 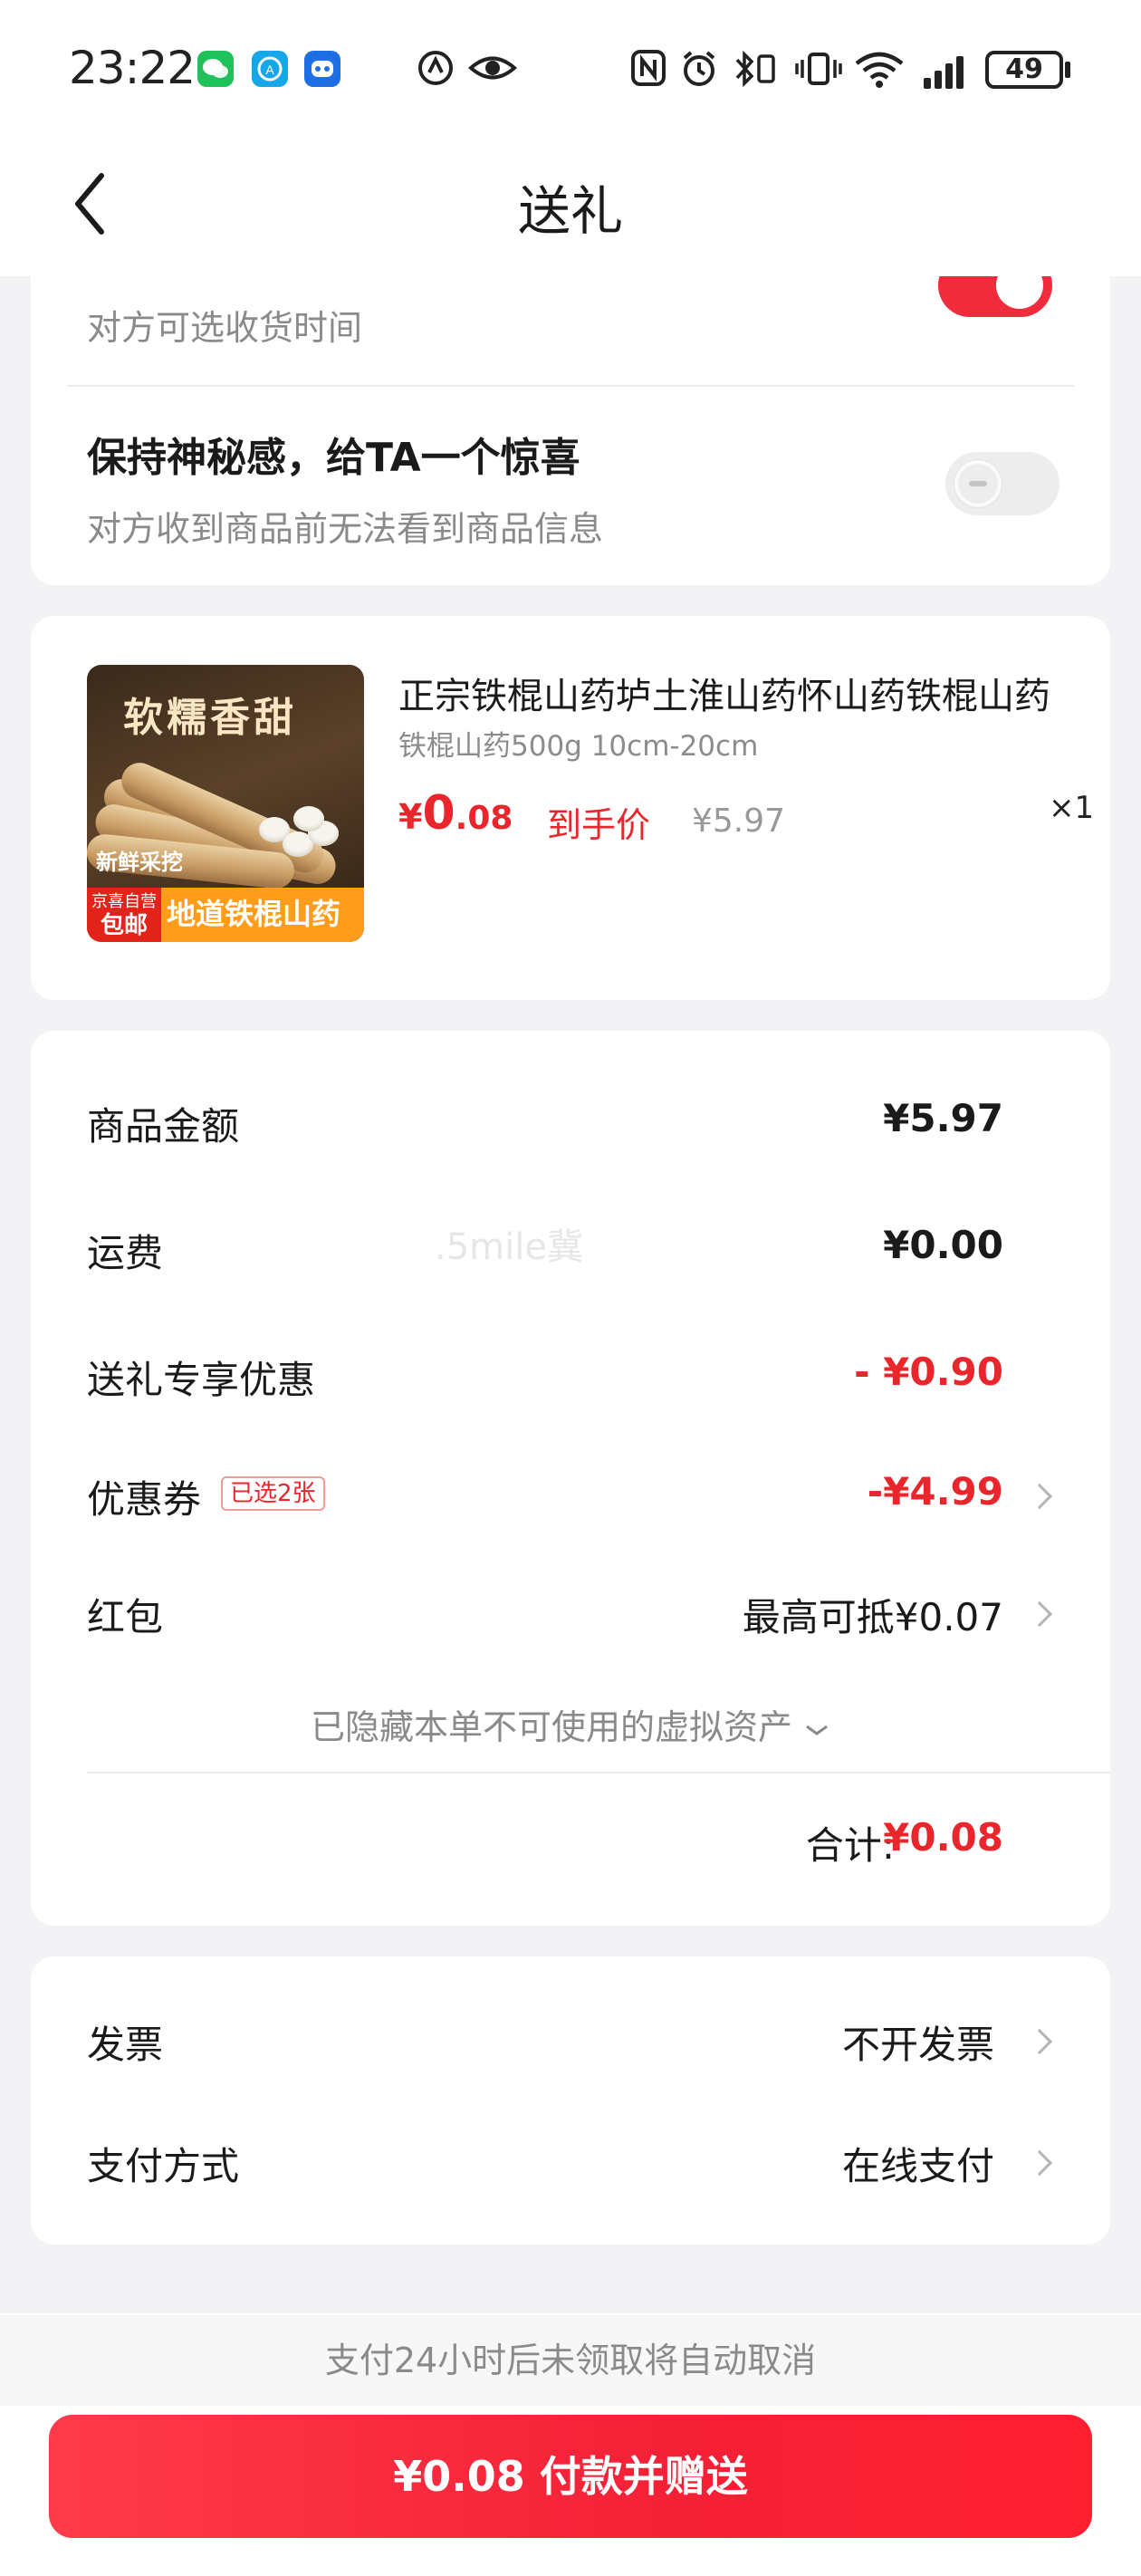 What do you see at coordinates (493, 72) in the screenshot?
I see `eye-icon` at bounding box center [493, 72].